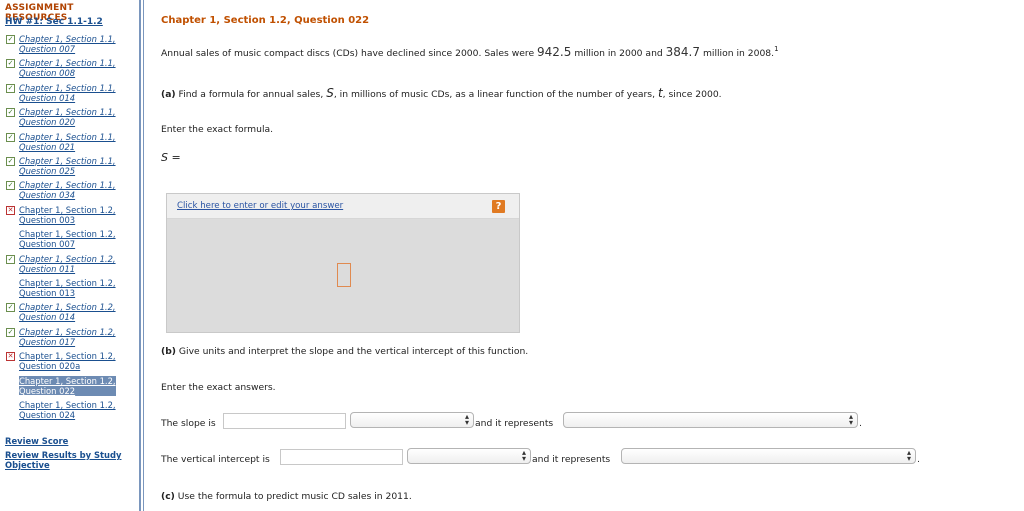 Image resolution: width=1024 pixels, height=511 pixels. I want to click on answer-cursor-box, so click(344, 275).